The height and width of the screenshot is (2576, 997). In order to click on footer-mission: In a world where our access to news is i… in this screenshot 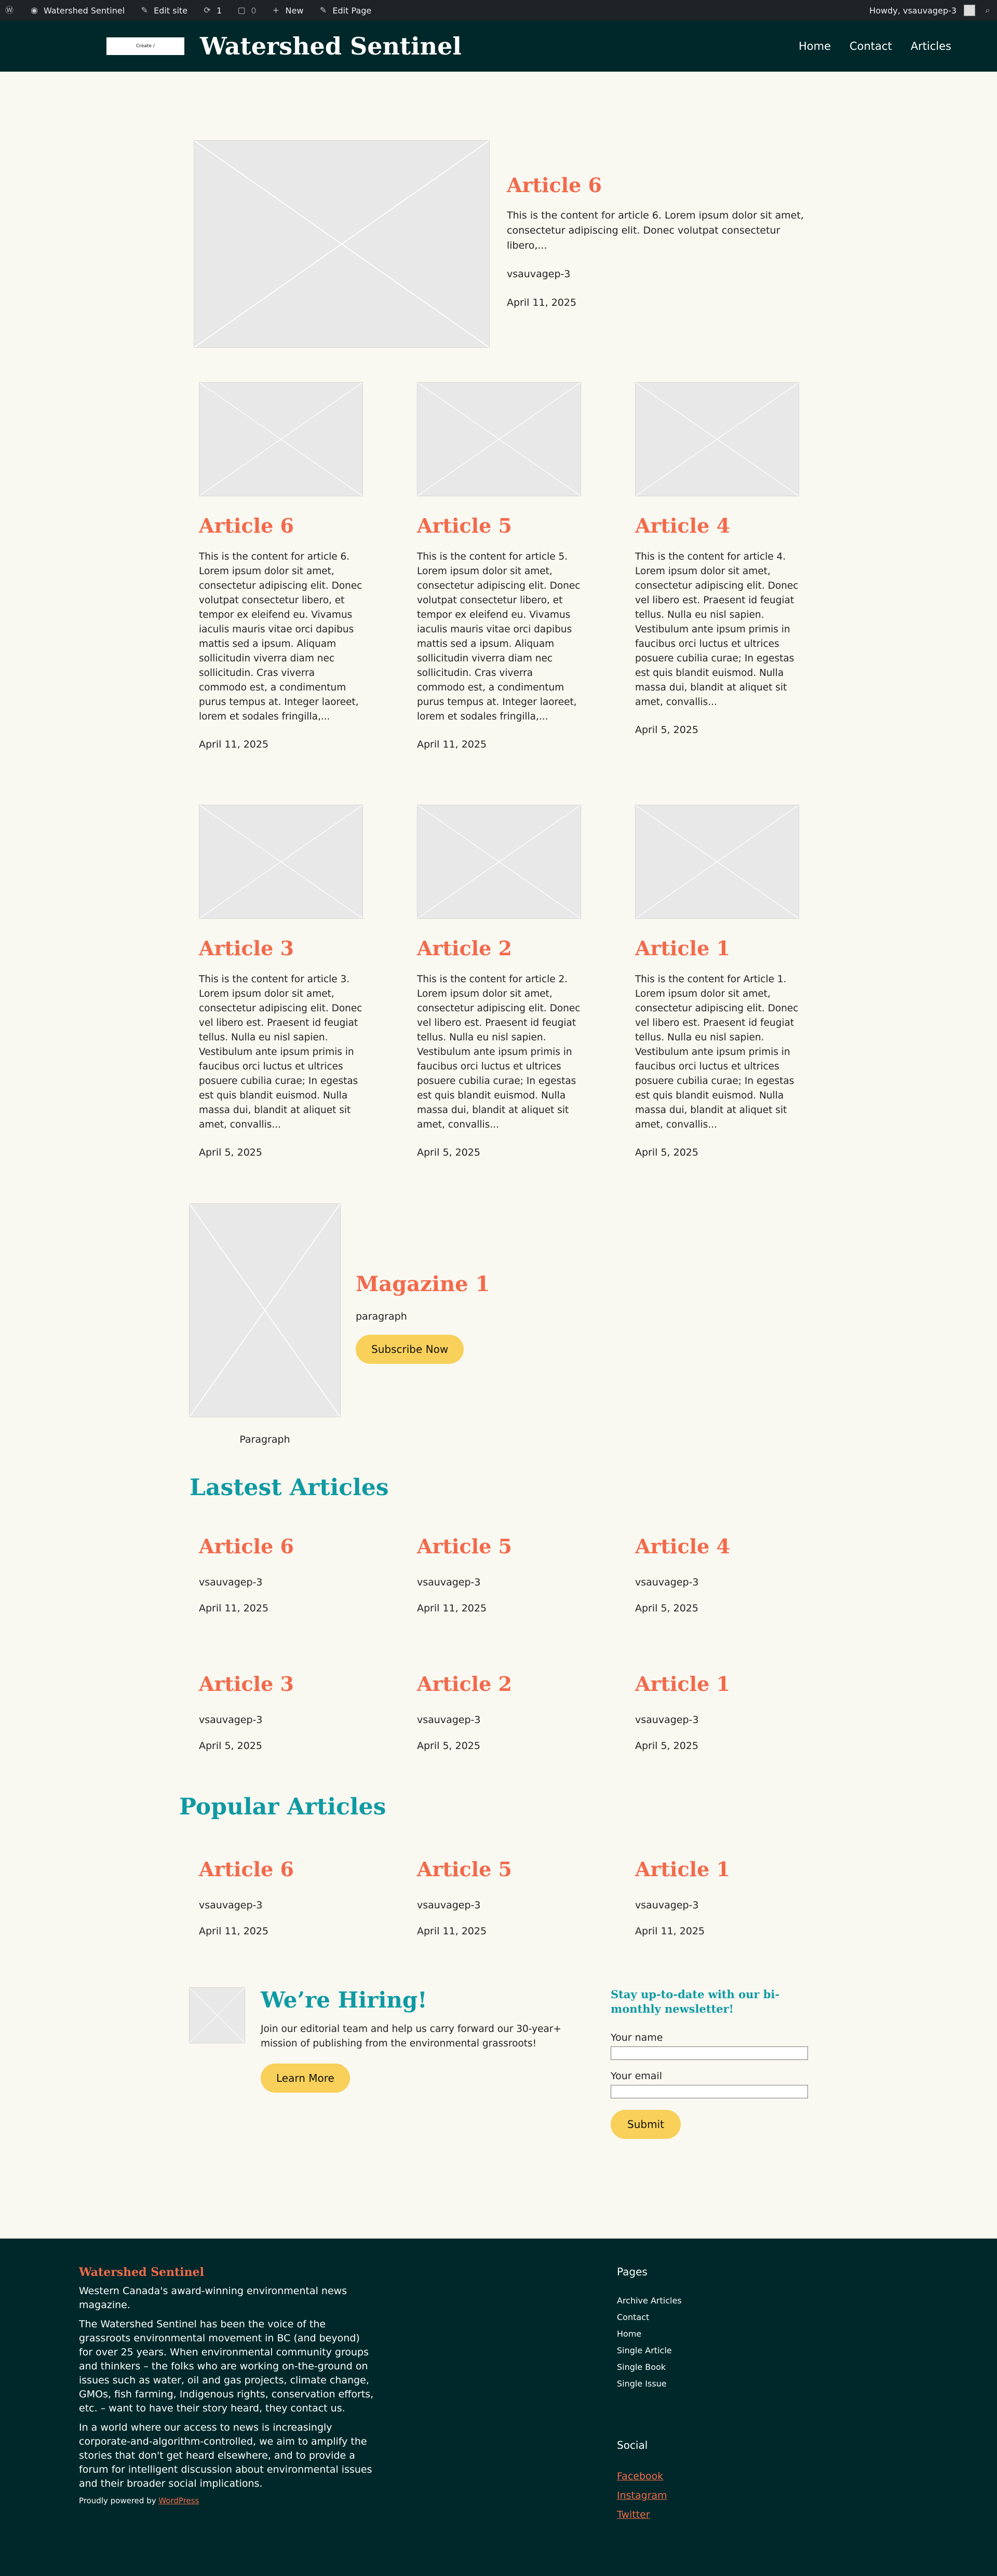, I will do `click(225, 2455)`.